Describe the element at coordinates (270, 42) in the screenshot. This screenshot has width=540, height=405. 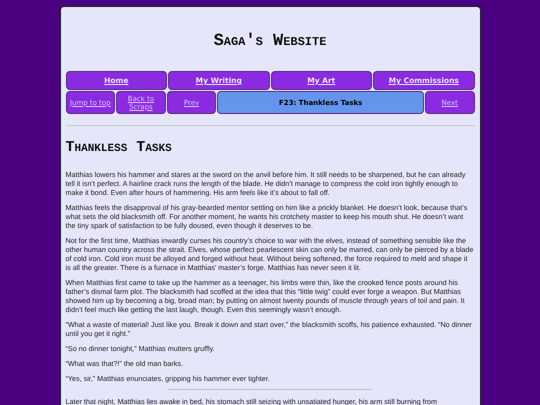
I see `site-title: Saga's Website` at that location.